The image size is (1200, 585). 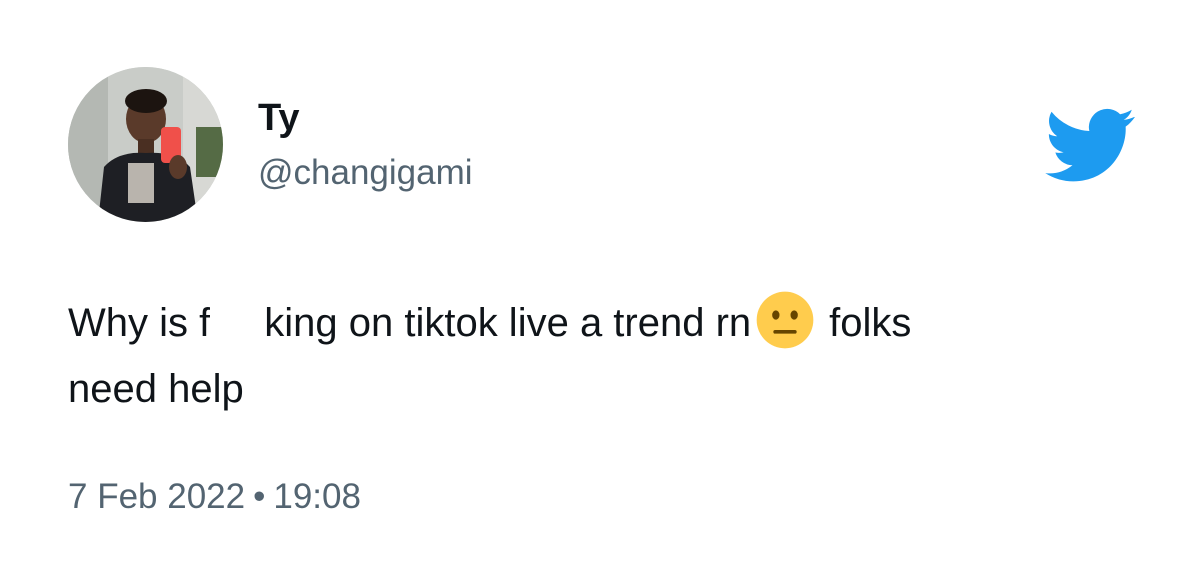 What do you see at coordinates (237, 322) in the screenshot?
I see `censored-region` at bounding box center [237, 322].